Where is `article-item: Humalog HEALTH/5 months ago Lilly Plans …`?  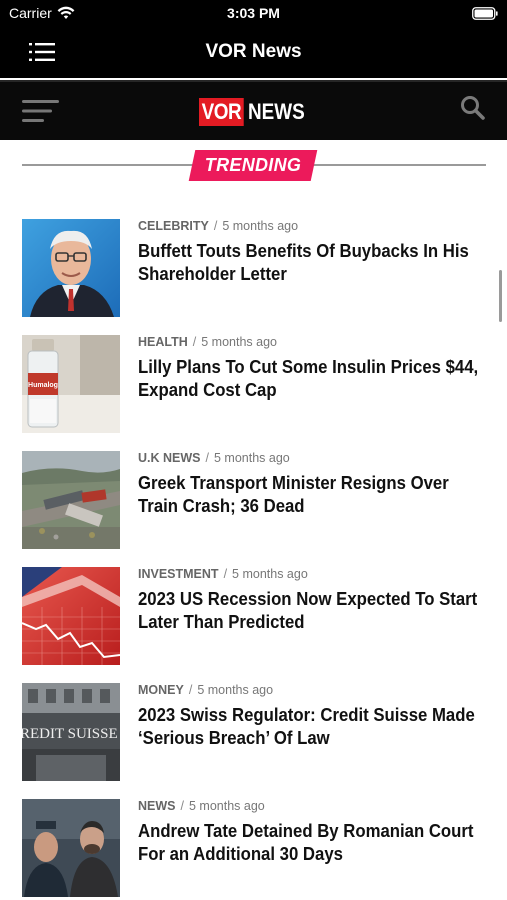
article-item: Humalog HEALTH/5 months ago Lilly Plans … is located at coordinates (254, 384).